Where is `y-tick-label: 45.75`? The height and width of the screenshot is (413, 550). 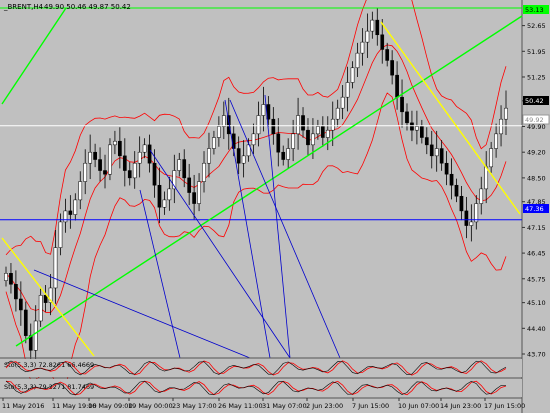 y-tick-label: 45.75 is located at coordinates (536, 279).